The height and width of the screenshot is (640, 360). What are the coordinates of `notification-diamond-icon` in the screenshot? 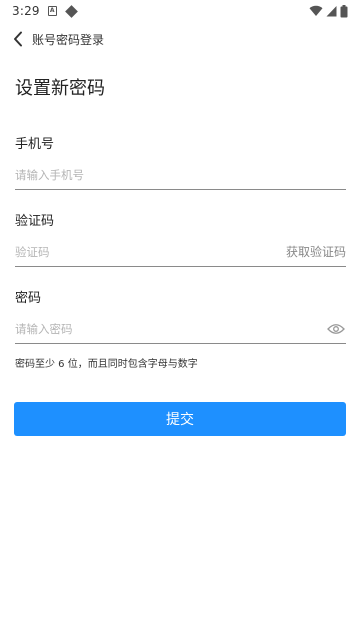 It's located at (71, 11).